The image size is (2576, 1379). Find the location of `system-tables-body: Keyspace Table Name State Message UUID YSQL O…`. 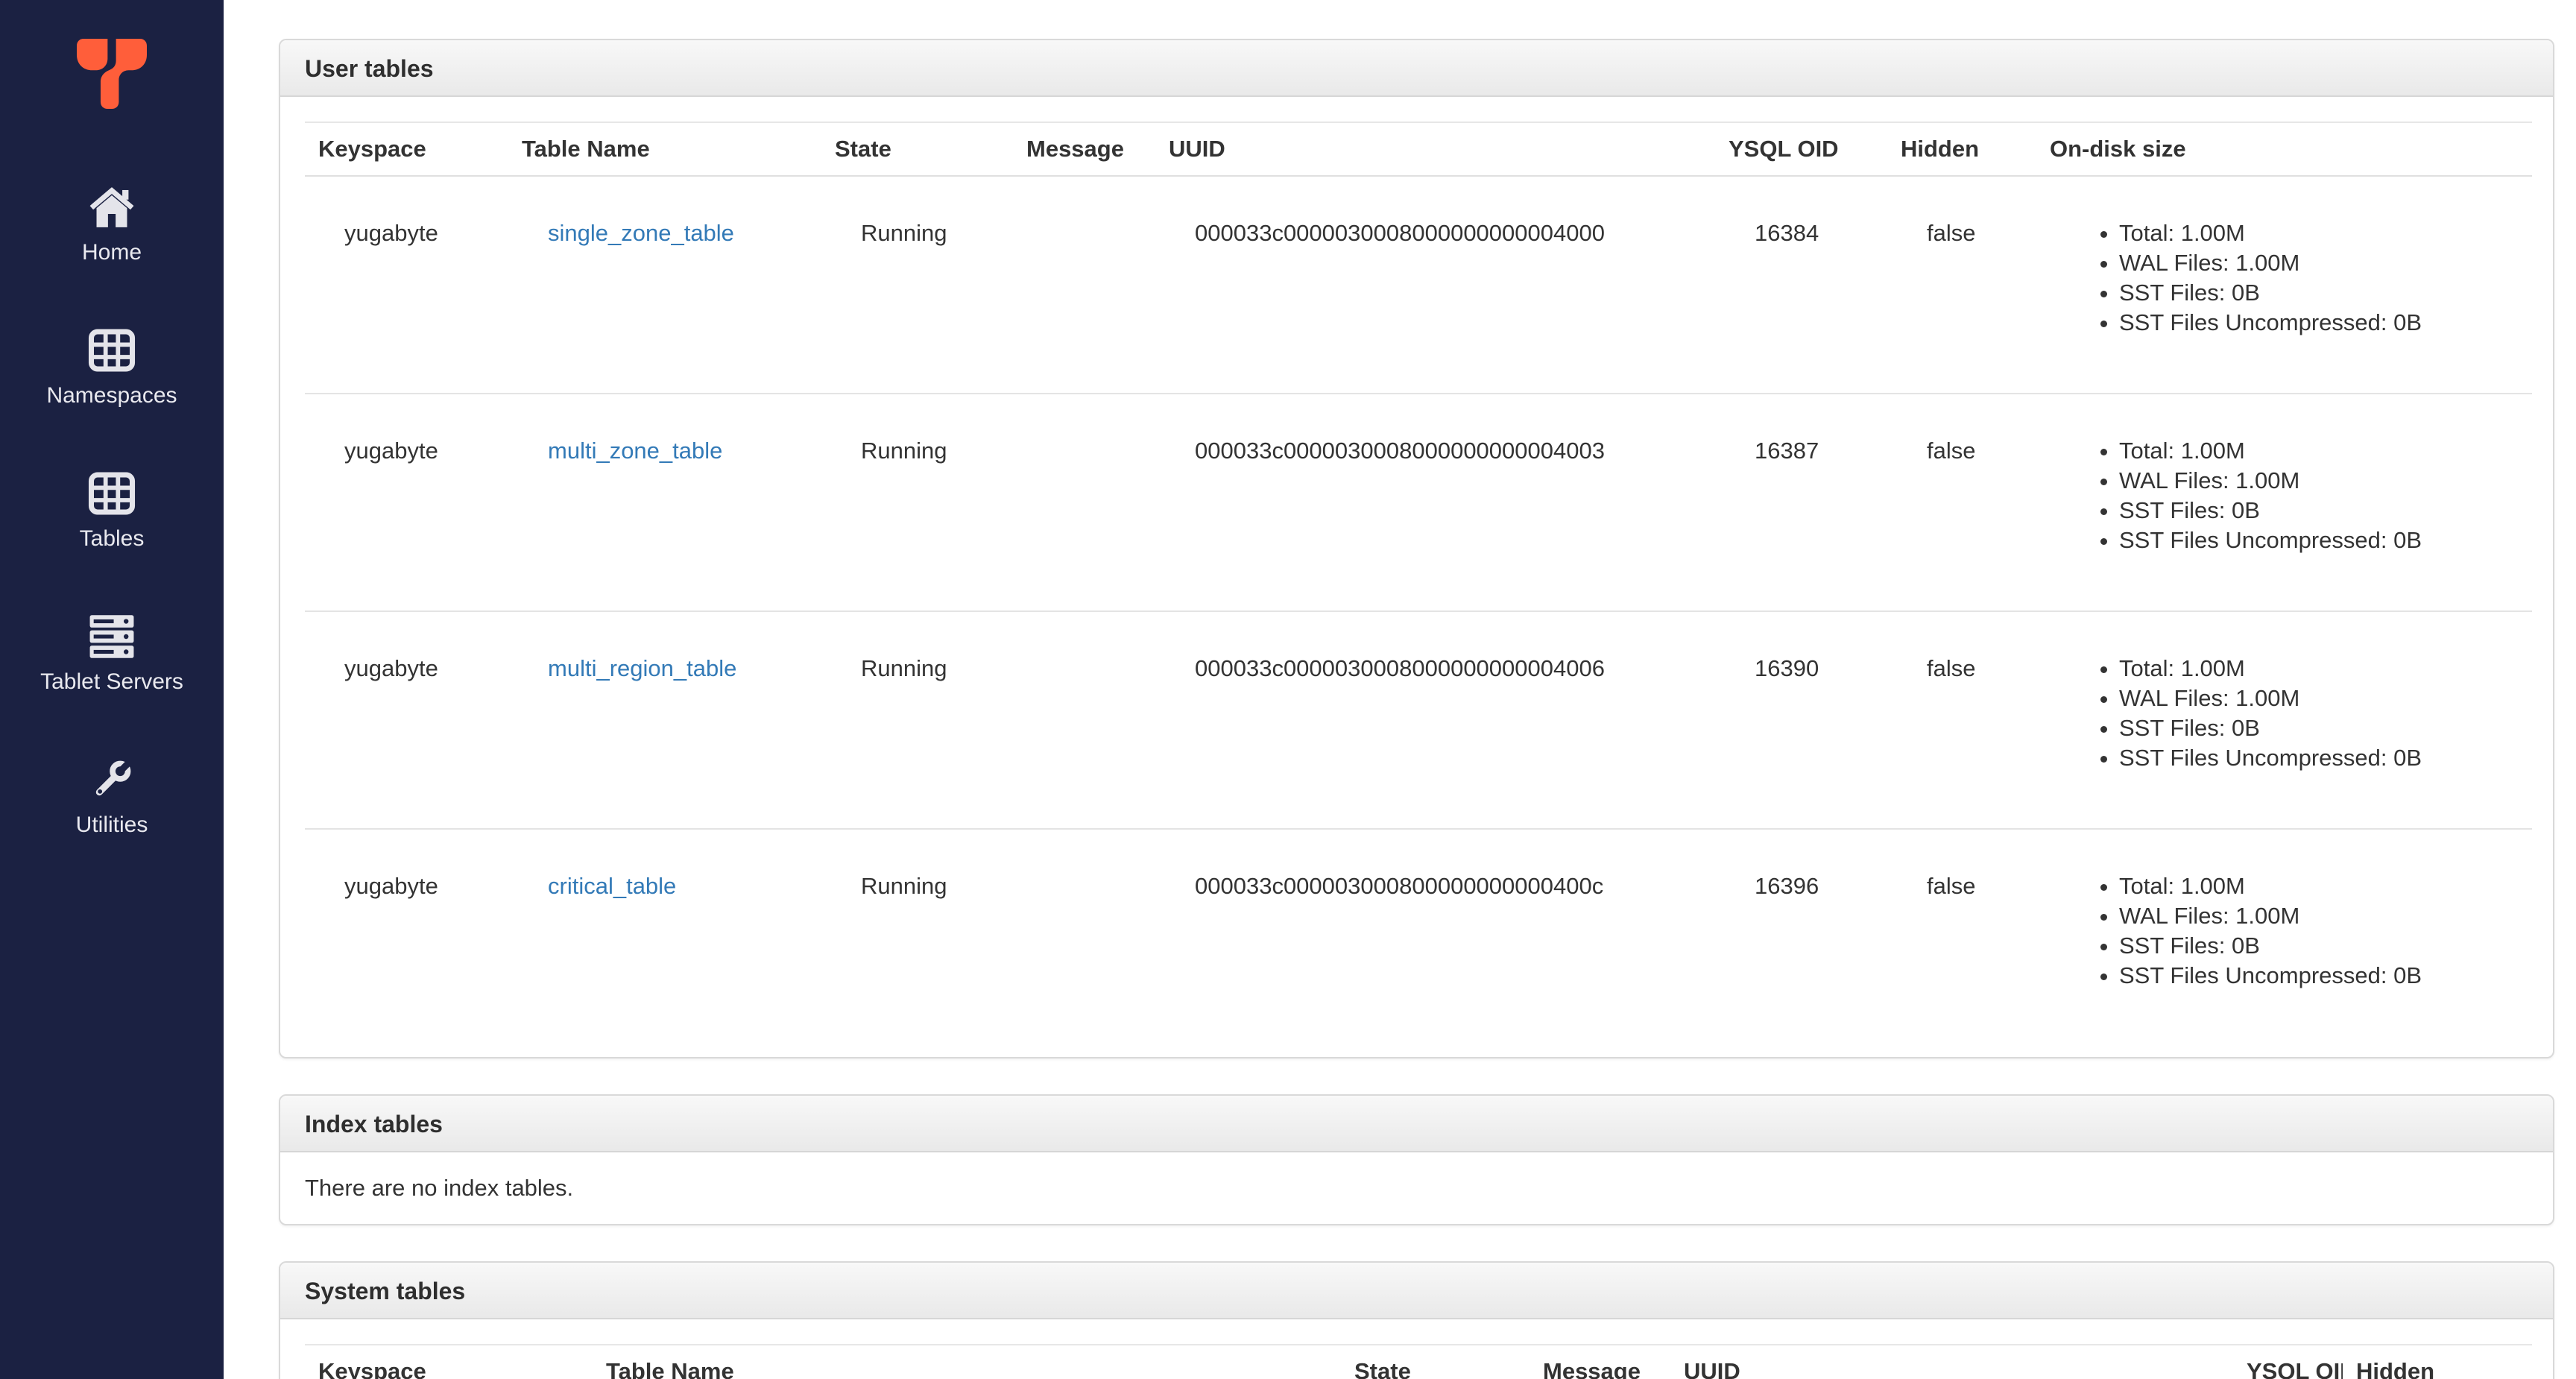

system-tables-body: Keyspace Table Name State Message UUID YSQL O… is located at coordinates (1416, 1349).